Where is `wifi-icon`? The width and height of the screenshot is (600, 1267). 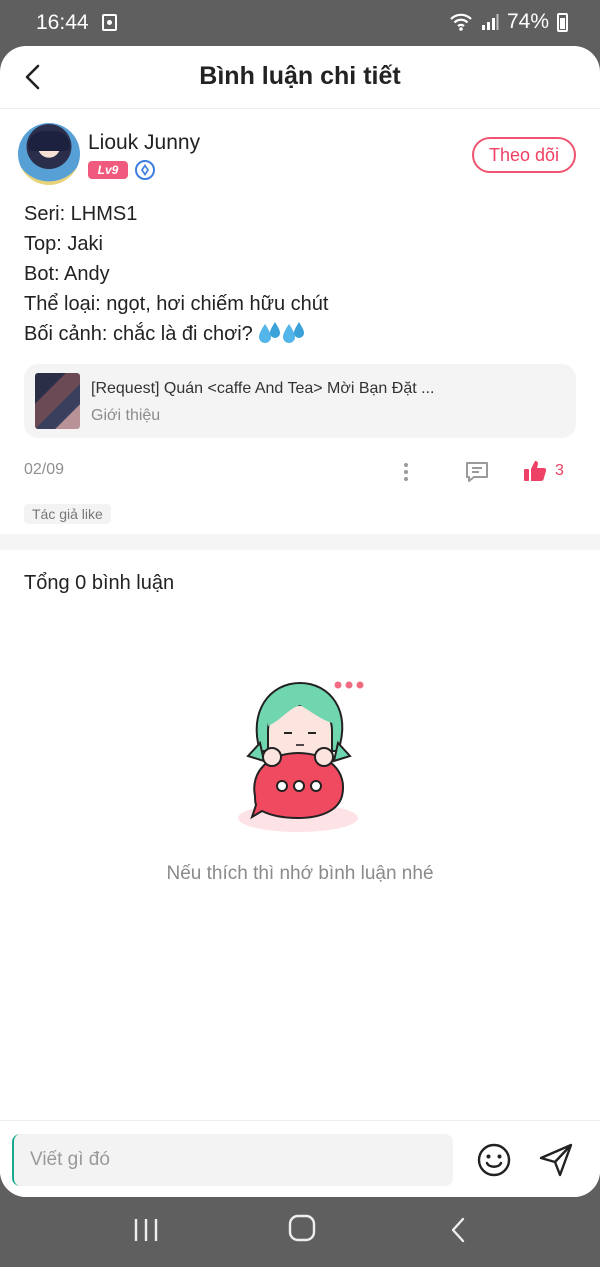 wifi-icon is located at coordinates (461, 22).